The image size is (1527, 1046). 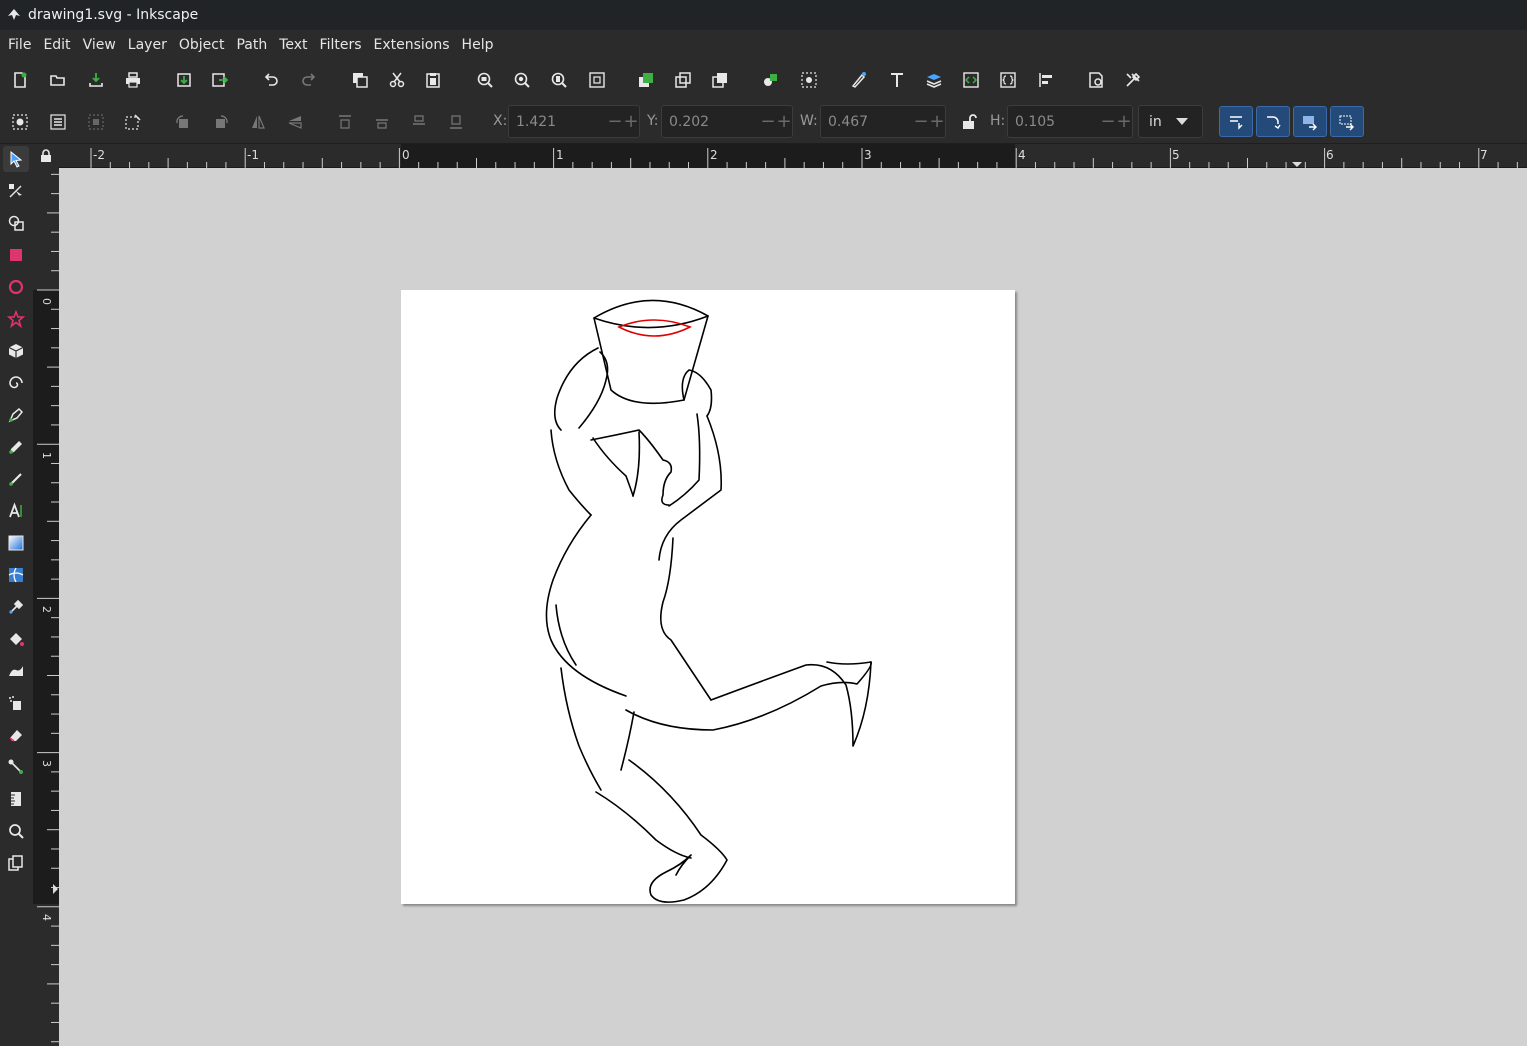 I want to click on dropper-tool, so click(x=16, y=607).